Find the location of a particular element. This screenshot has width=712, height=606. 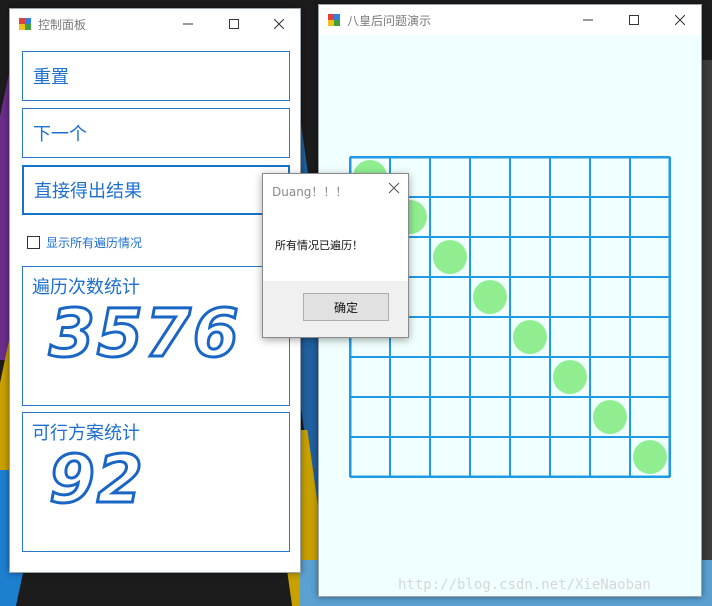

show-all-traversal-checkbox is located at coordinates (33, 242).